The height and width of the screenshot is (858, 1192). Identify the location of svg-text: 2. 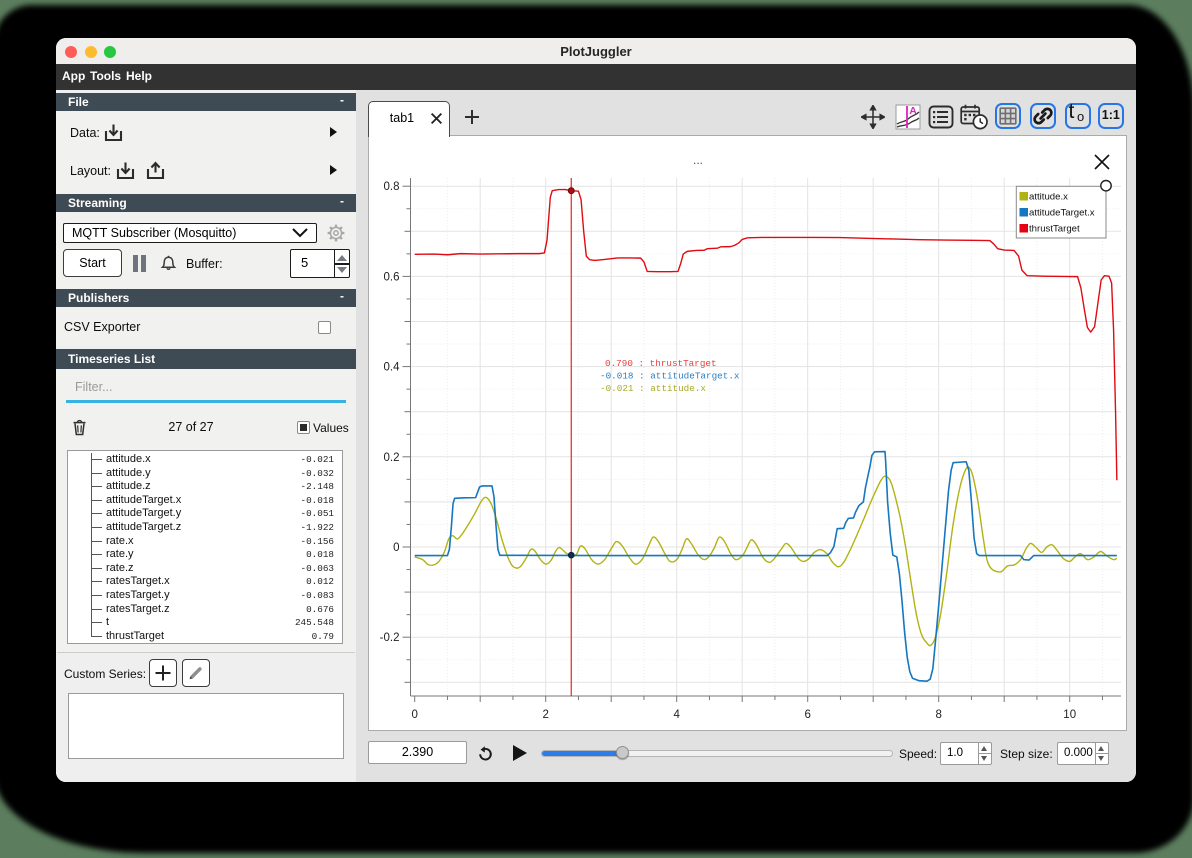
(545, 715).